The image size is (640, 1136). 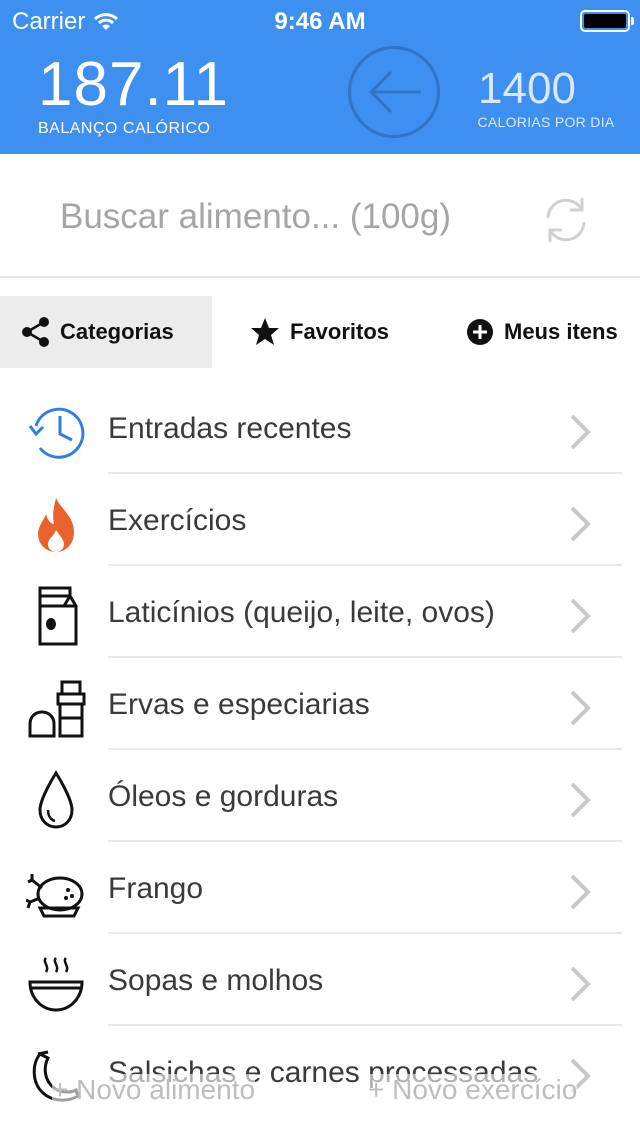 What do you see at coordinates (230, 428) in the screenshot?
I see `list-item-label: Entradas recentes` at bounding box center [230, 428].